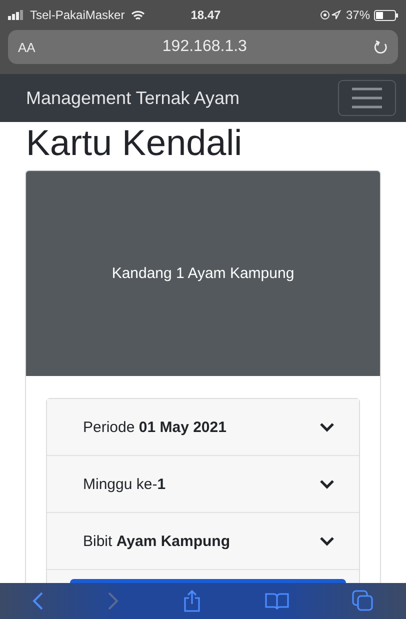  I want to click on address-bar: AA 192.168.1.3, so click(203, 47).